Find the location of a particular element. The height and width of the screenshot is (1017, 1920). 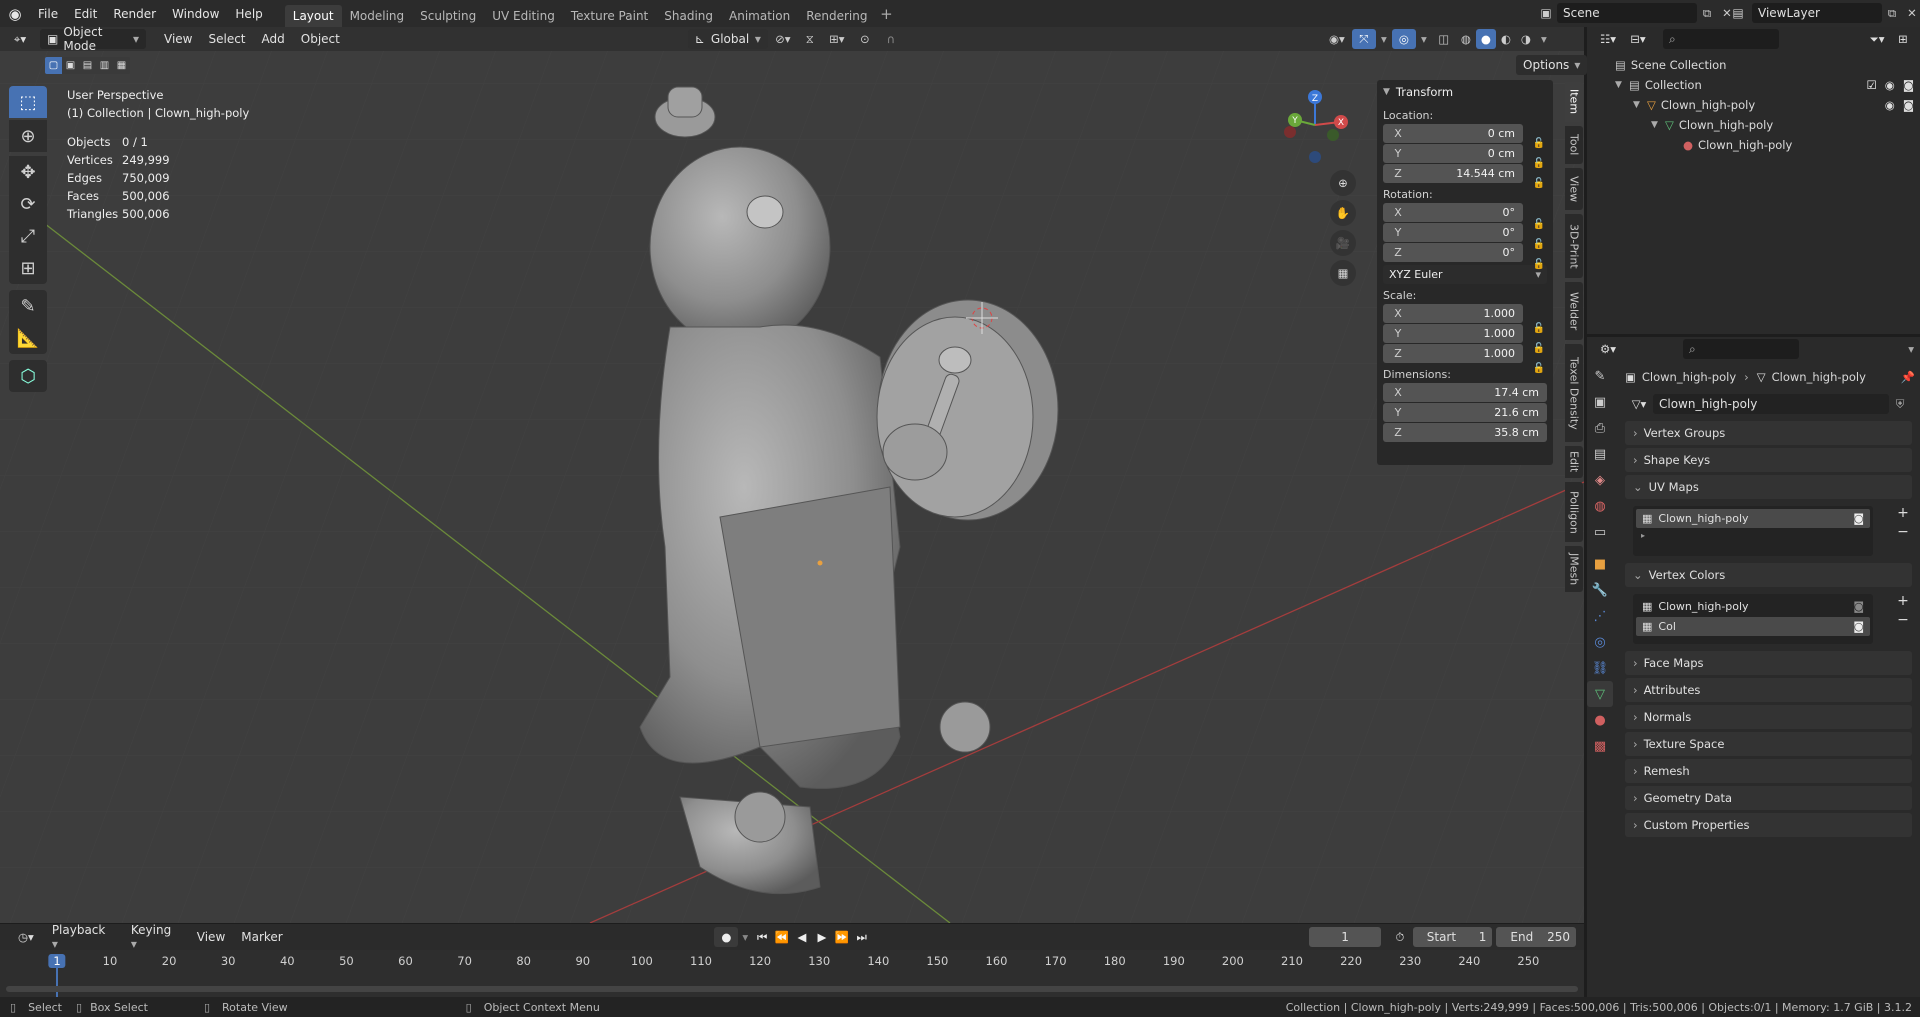

filter-icon: ⏷▾ is located at coordinates (1877, 39).